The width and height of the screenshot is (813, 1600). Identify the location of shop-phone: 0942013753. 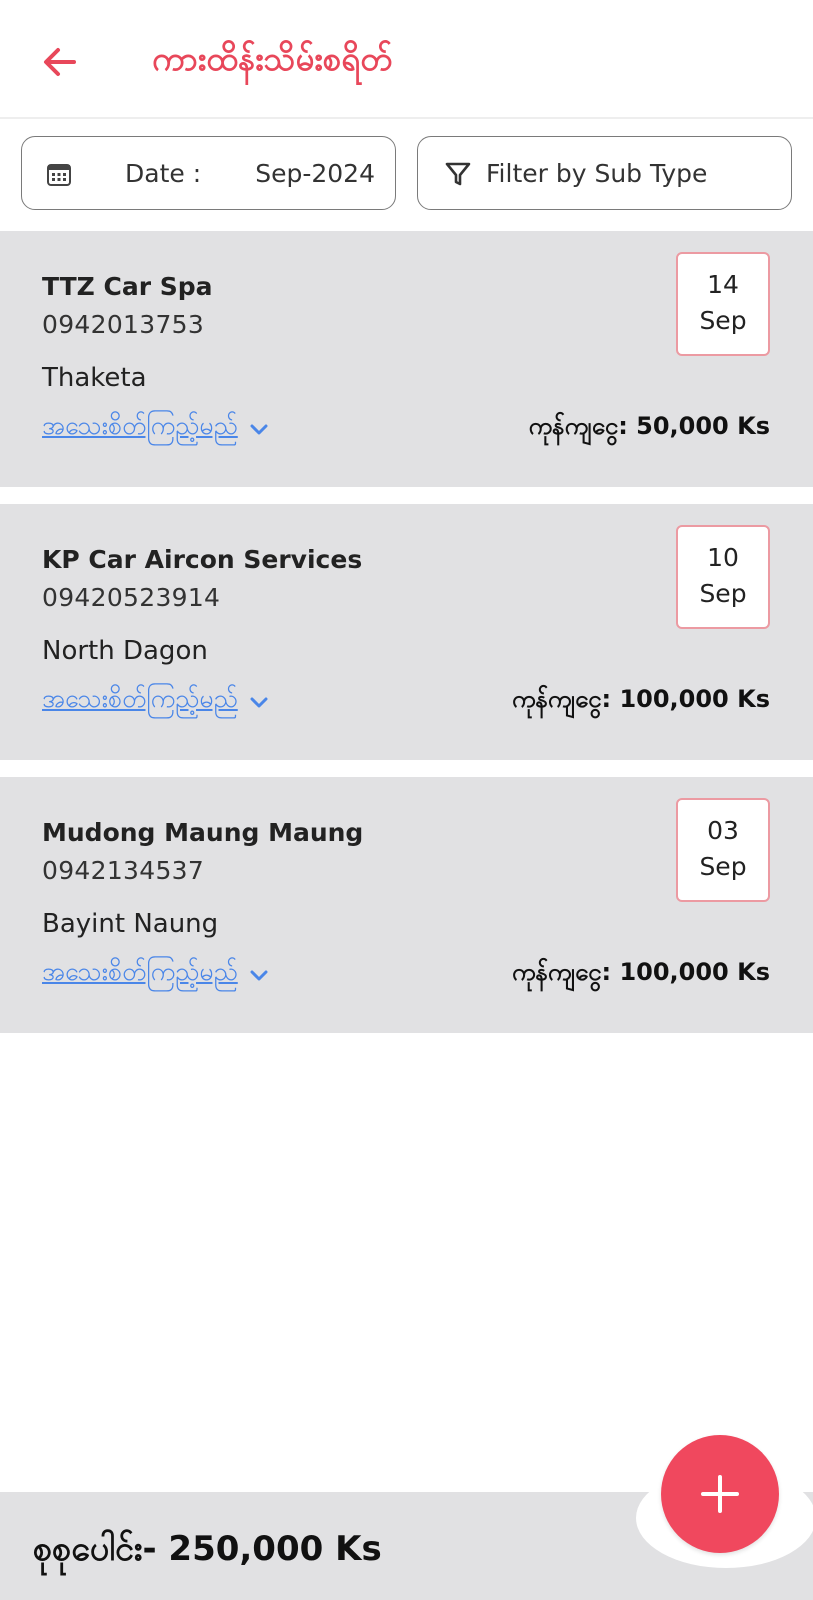
(123, 324).